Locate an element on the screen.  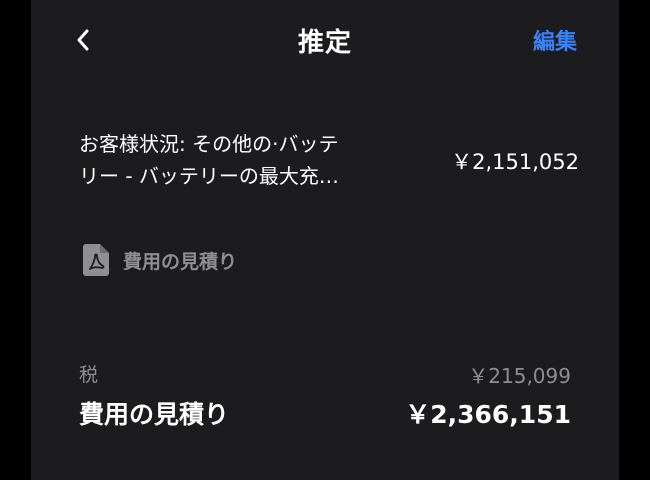
total-amount: ￥2,366,151 is located at coordinates (488, 414).